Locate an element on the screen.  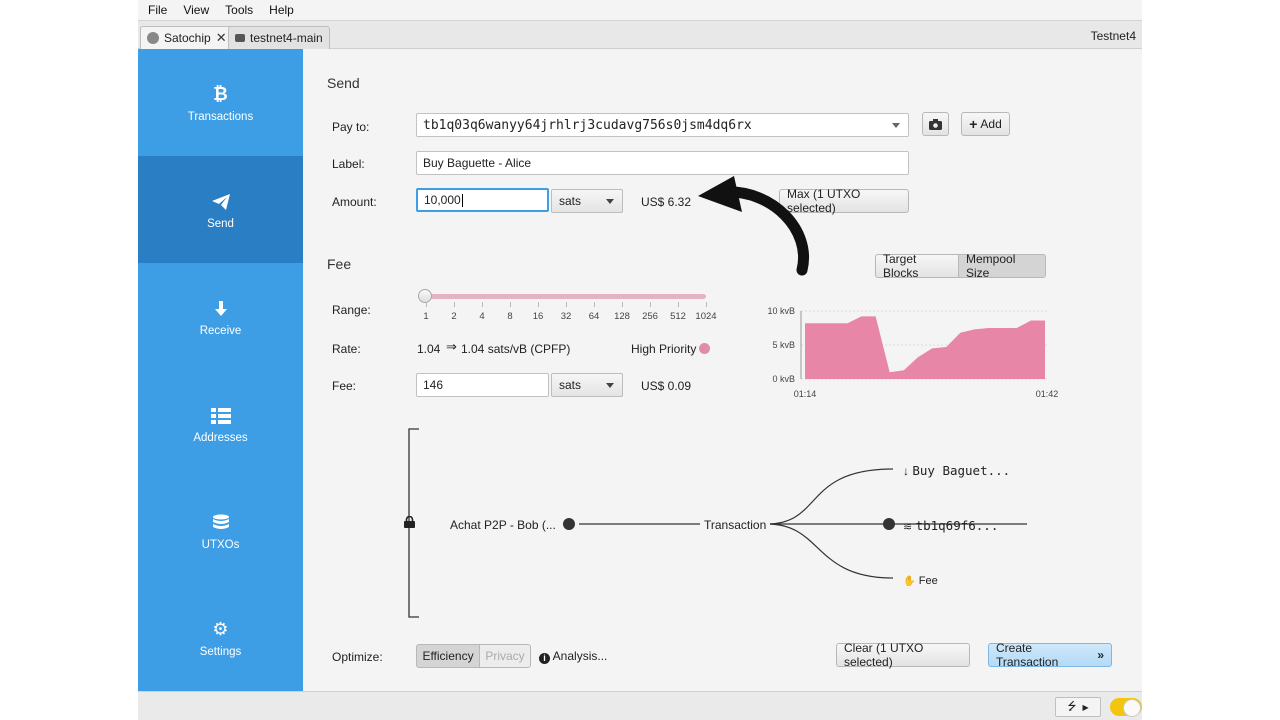
sidebar-item-label: Addresses is located at coordinates (220, 437).